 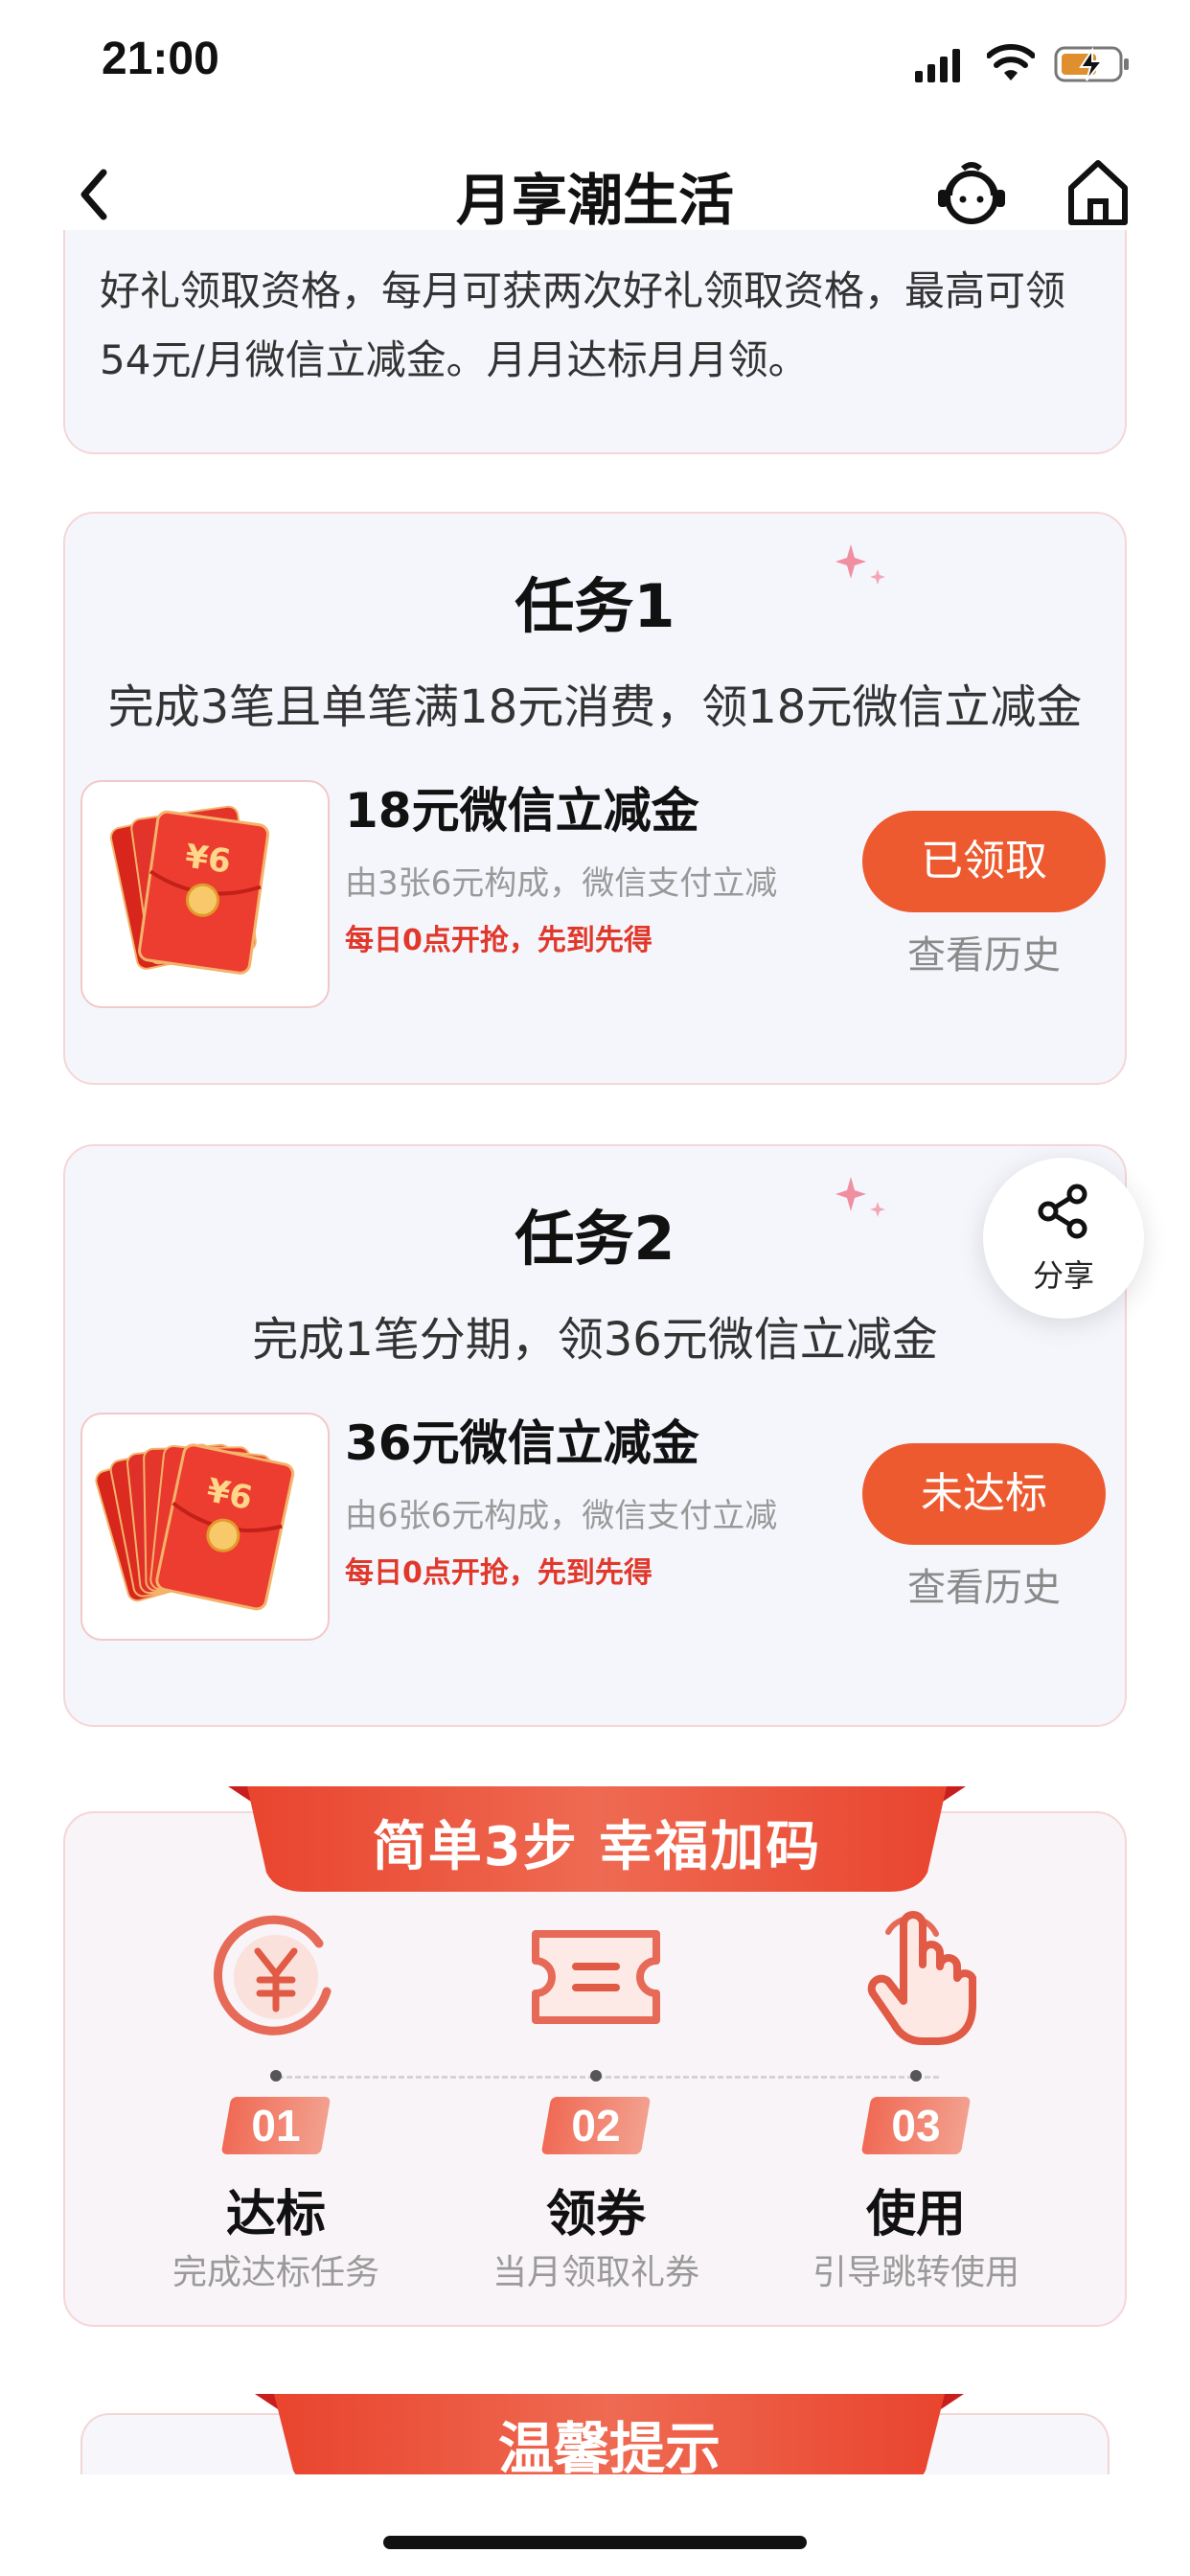 What do you see at coordinates (160, 59) in the screenshot?
I see `status-time: 21:00` at bounding box center [160, 59].